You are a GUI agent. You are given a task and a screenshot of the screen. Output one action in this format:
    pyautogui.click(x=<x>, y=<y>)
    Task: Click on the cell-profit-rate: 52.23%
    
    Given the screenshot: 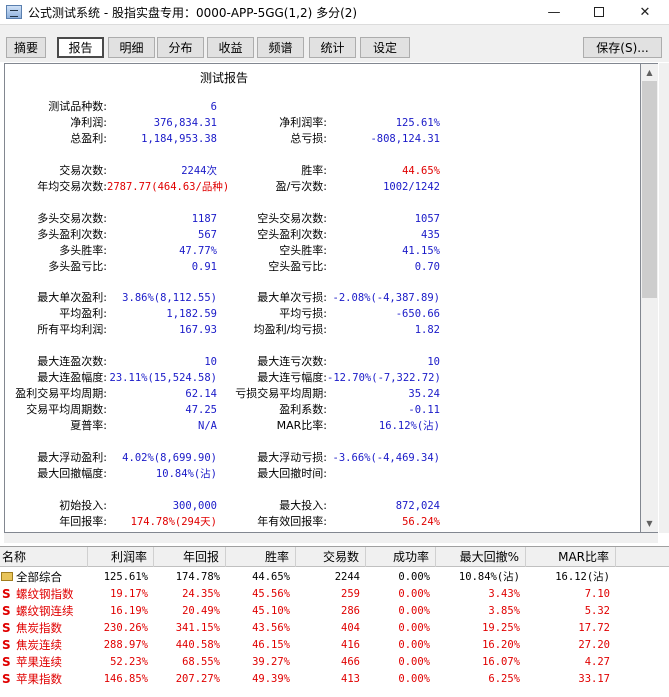 What is the action you would take?
    pyautogui.click(x=129, y=662)
    